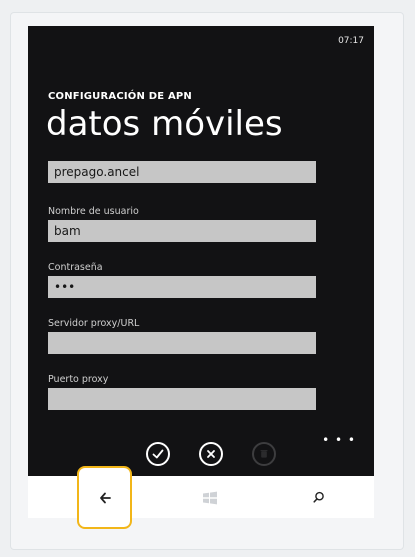 Image resolution: width=415 pixels, height=557 pixels. I want to click on back-arrow-icon, so click(105, 497).